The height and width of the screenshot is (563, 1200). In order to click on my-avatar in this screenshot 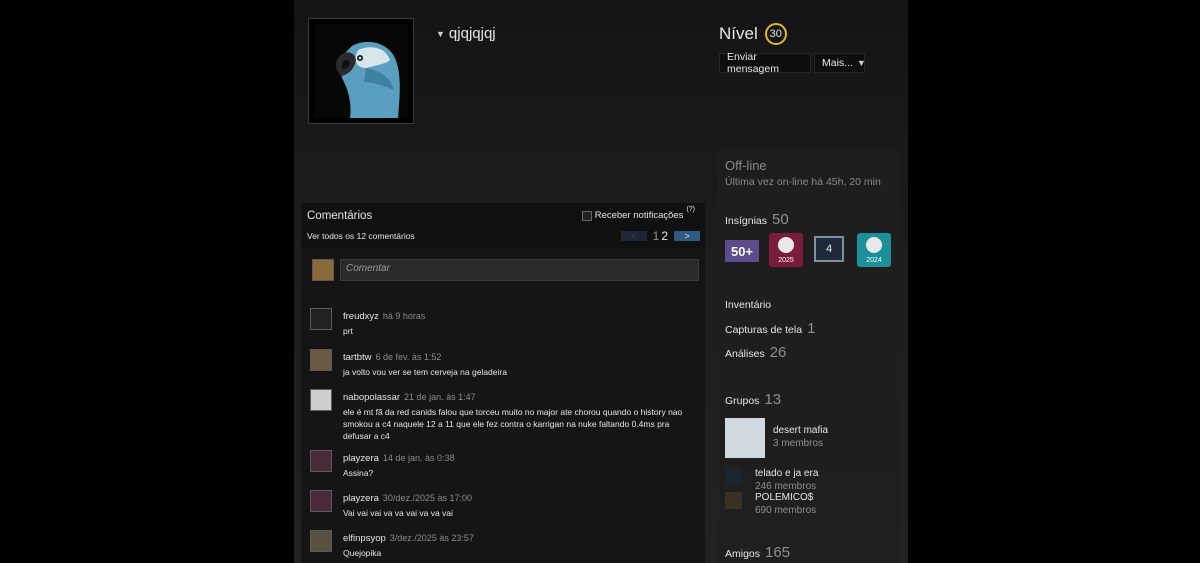, I will do `click(323, 270)`.